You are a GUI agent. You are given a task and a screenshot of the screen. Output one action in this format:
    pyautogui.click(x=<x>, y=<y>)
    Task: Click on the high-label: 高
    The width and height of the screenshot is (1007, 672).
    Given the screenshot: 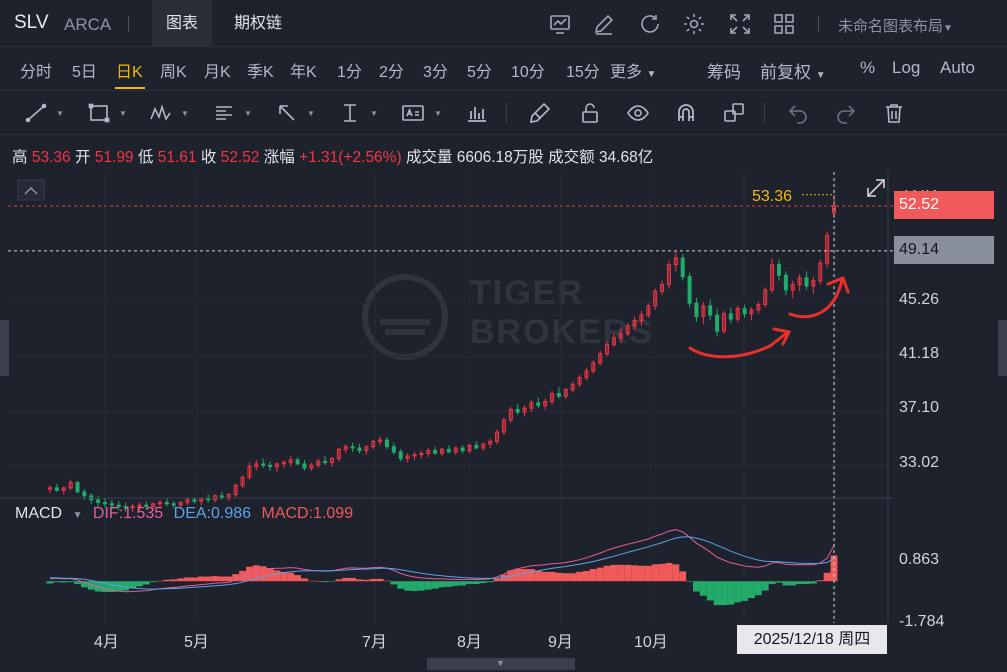 What is the action you would take?
    pyautogui.click(x=20, y=157)
    